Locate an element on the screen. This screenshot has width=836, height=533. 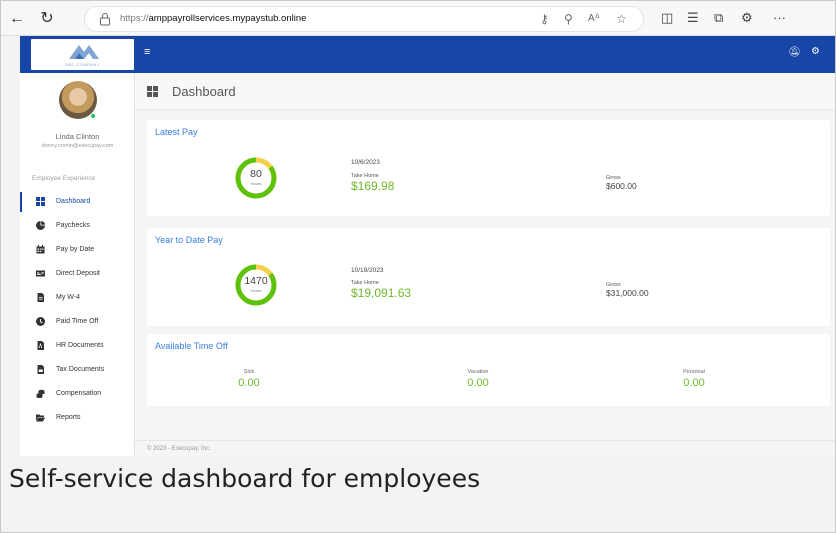
sidebar-item-compensation: Compensation is located at coordinates (77, 394).